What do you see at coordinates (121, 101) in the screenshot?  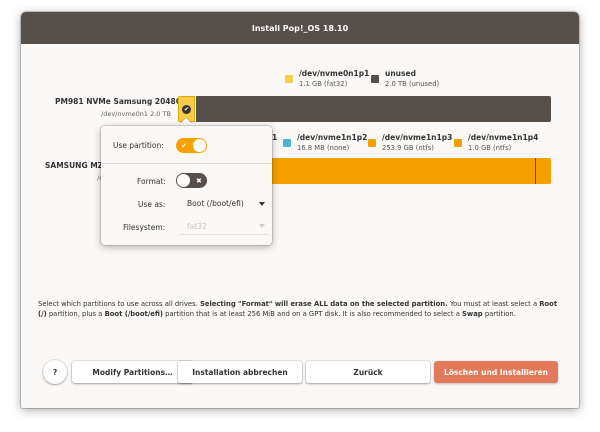 I see `disk1-name: PM981 NVMe Samsung 2048GB` at bounding box center [121, 101].